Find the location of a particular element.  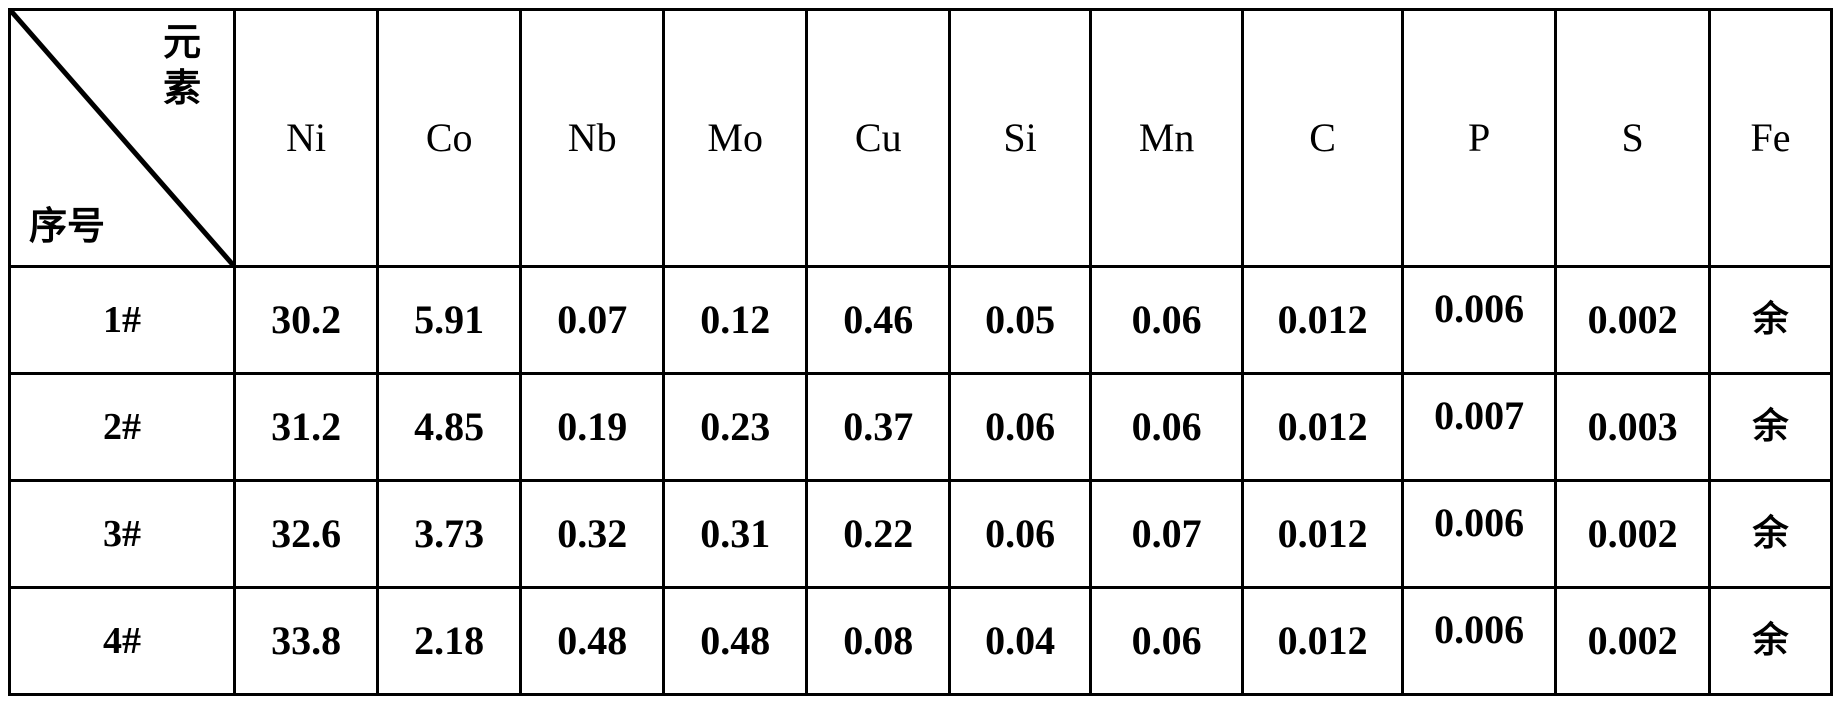

cell-nb: 0.32 is located at coordinates (592, 534).